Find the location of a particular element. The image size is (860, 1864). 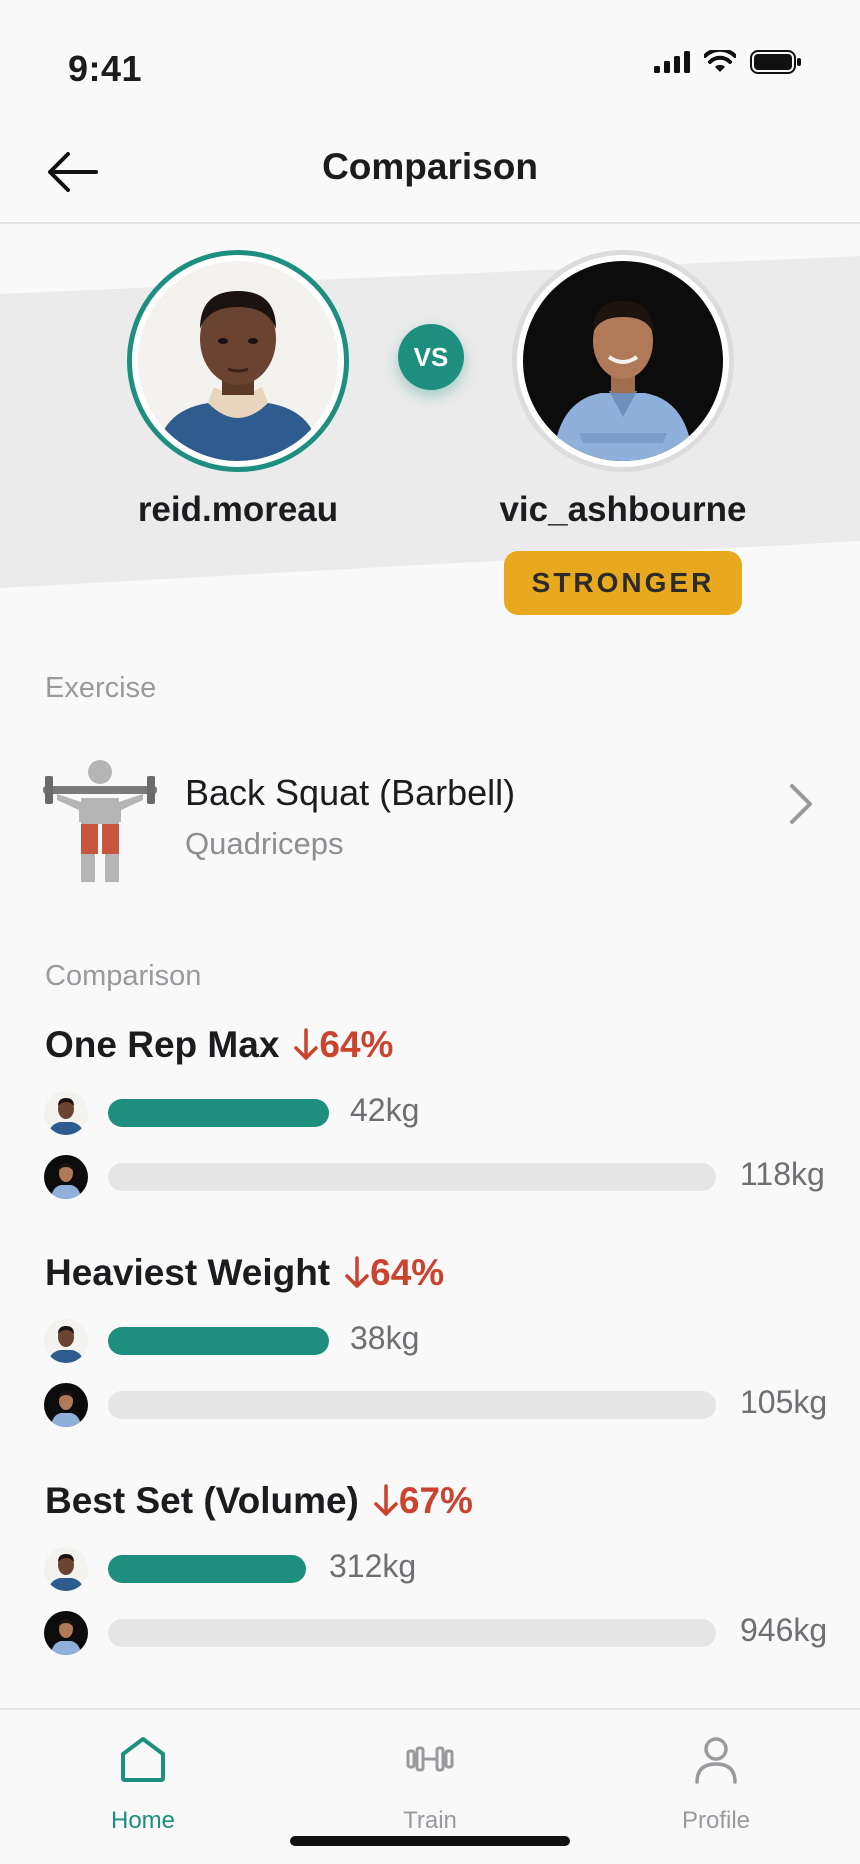

battery-icon is located at coordinates (775, 62).